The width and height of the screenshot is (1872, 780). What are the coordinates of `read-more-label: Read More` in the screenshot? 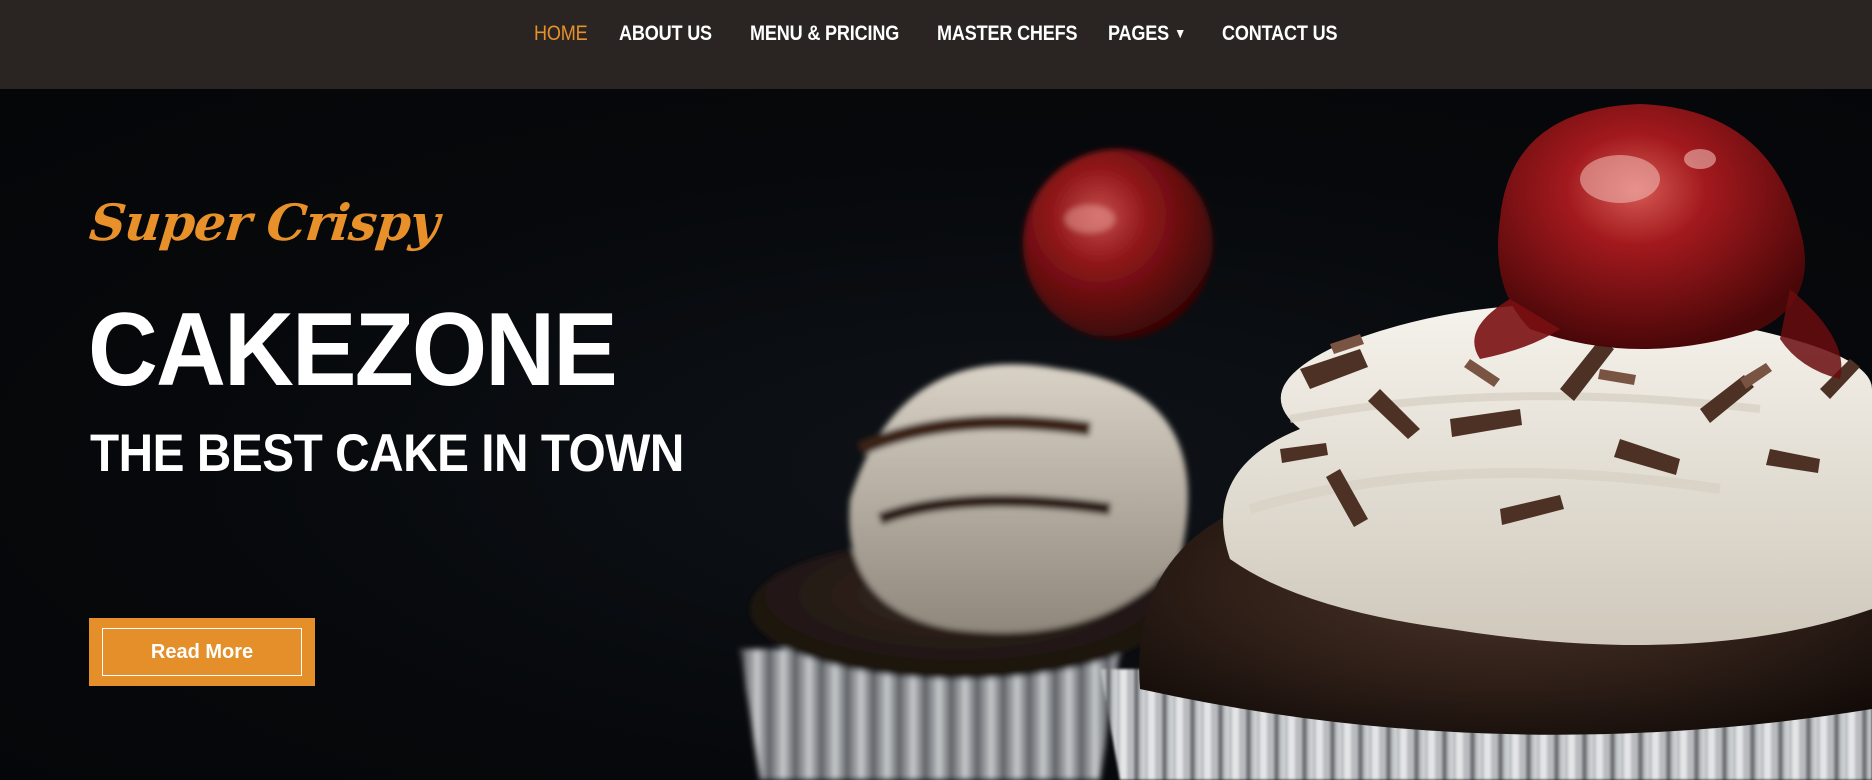 It's located at (202, 652).